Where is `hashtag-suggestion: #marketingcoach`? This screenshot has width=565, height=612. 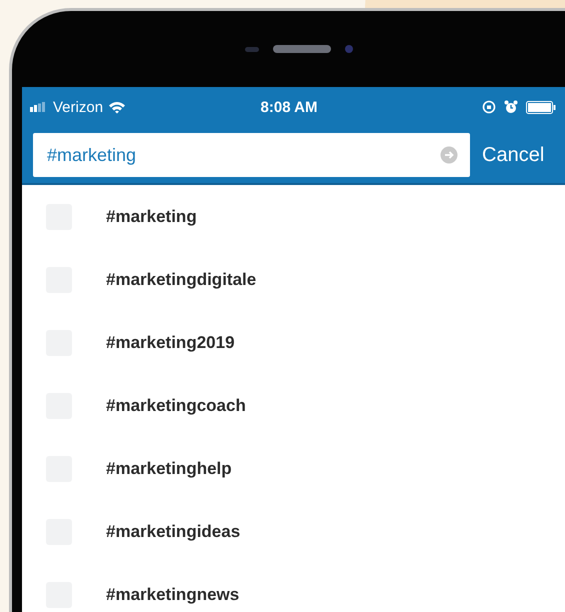
hashtag-suggestion: #marketingcoach is located at coordinates (293, 405).